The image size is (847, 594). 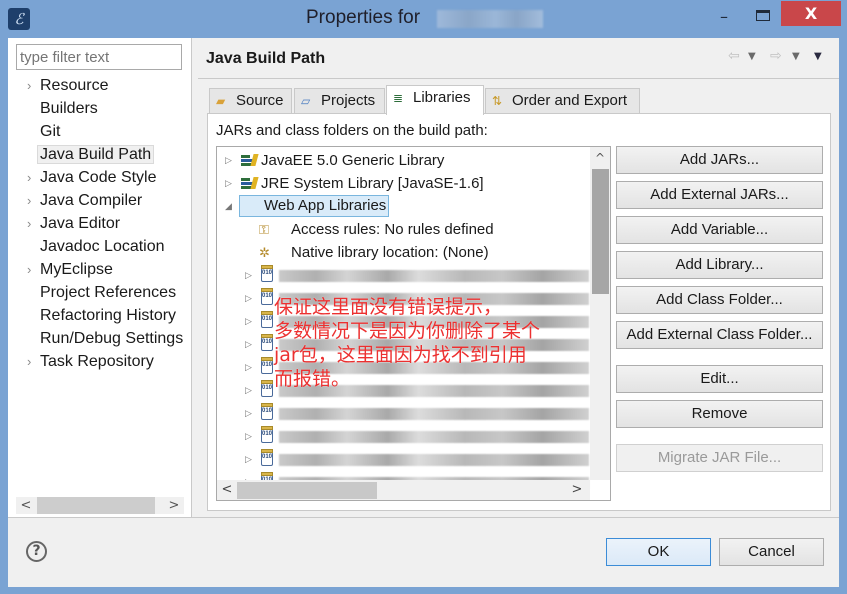 I want to click on tree-item: ▷ JRE System Library [JavaSE-1.6], so click(x=402, y=183).